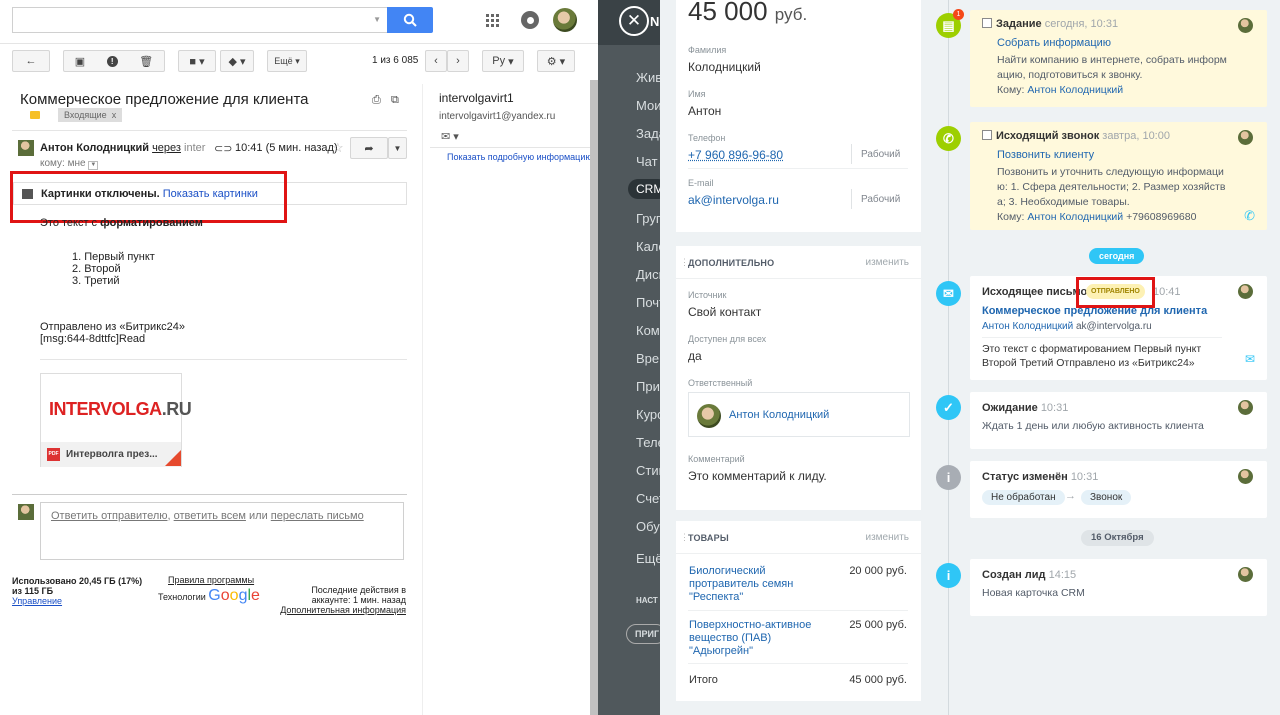 This screenshot has height=715, width=1280. I want to click on remove-label-icon: x, so click(114, 115).